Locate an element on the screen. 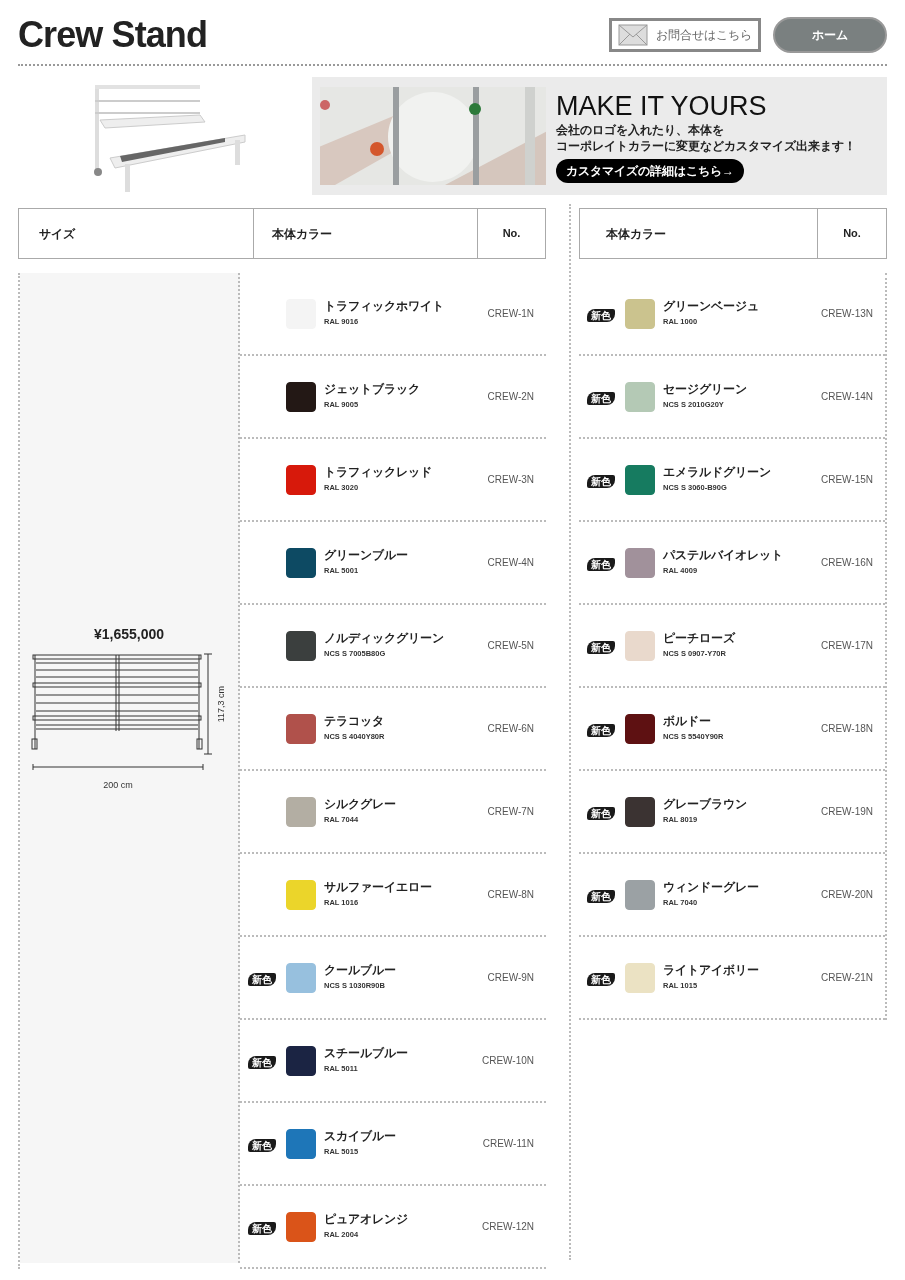  color-name: セージグリーン is located at coordinates (705, 389).